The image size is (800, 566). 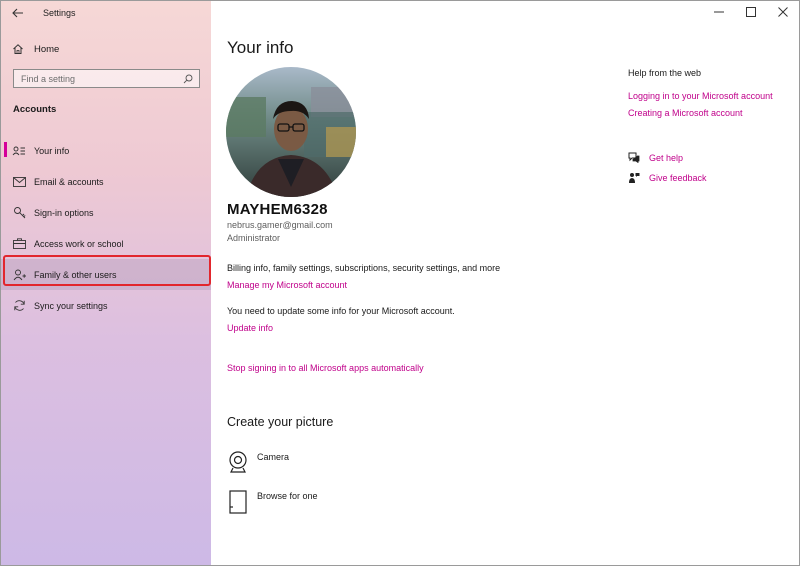 What do you see at coordinates (59, 13) in the screenshot?
I see `app-title: Settings` at bounding box center [59, 13].